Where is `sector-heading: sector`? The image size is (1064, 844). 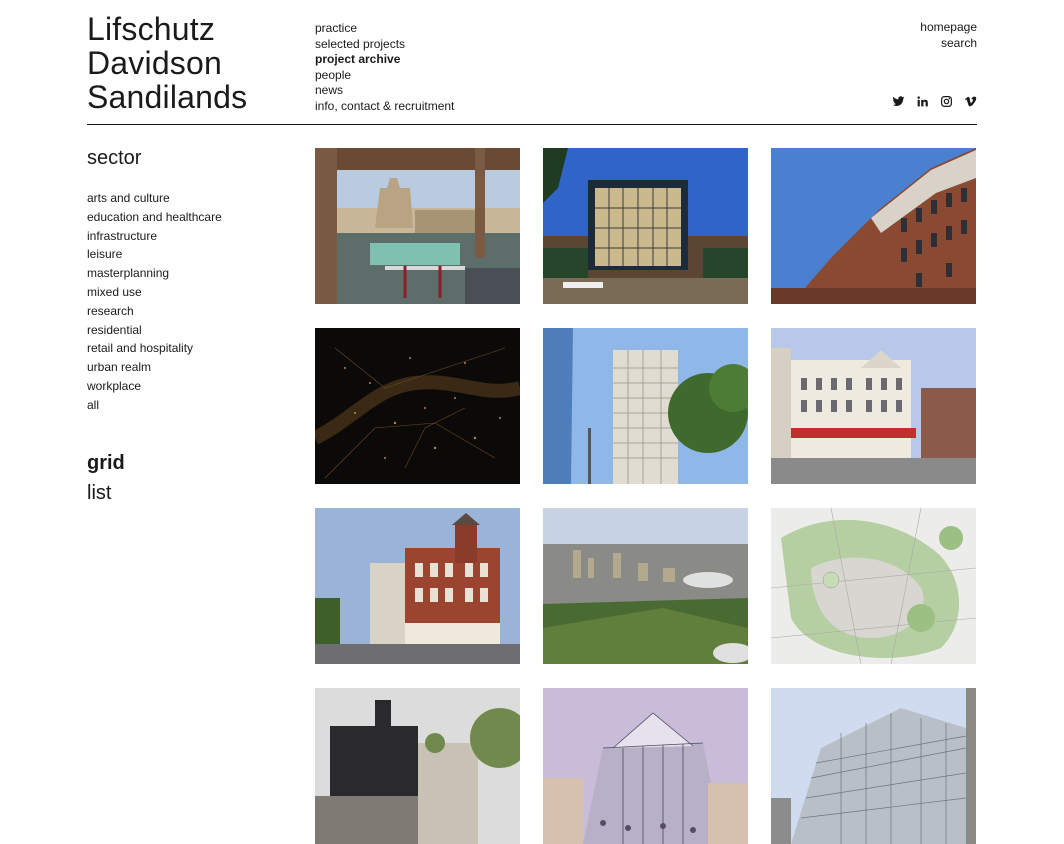
sector-heading: sector is located at coordinates (114, 158).